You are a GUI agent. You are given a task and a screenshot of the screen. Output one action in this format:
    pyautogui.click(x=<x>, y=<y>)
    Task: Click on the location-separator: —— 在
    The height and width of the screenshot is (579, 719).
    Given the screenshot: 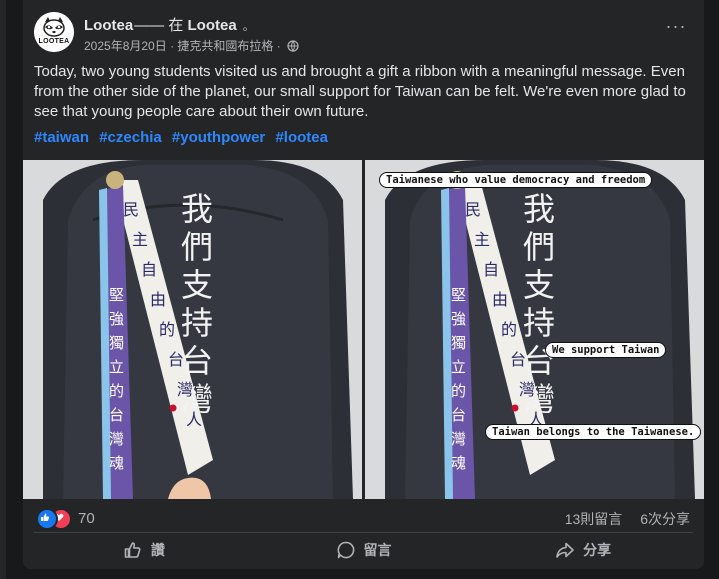 What is the action you would take?
    pyautogui.click(x=159, y=25)
    